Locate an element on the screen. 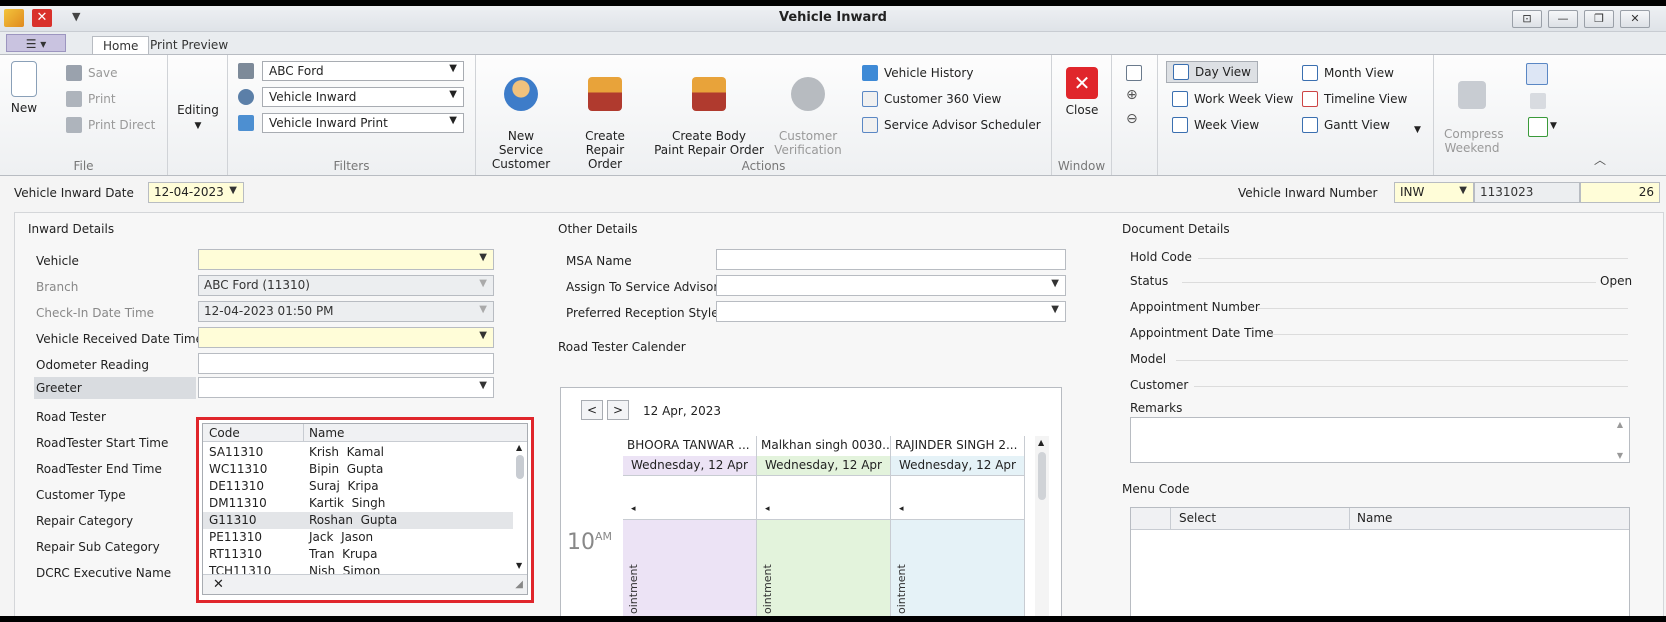  assign-field: ▼ is located at coordinates (891, 285).